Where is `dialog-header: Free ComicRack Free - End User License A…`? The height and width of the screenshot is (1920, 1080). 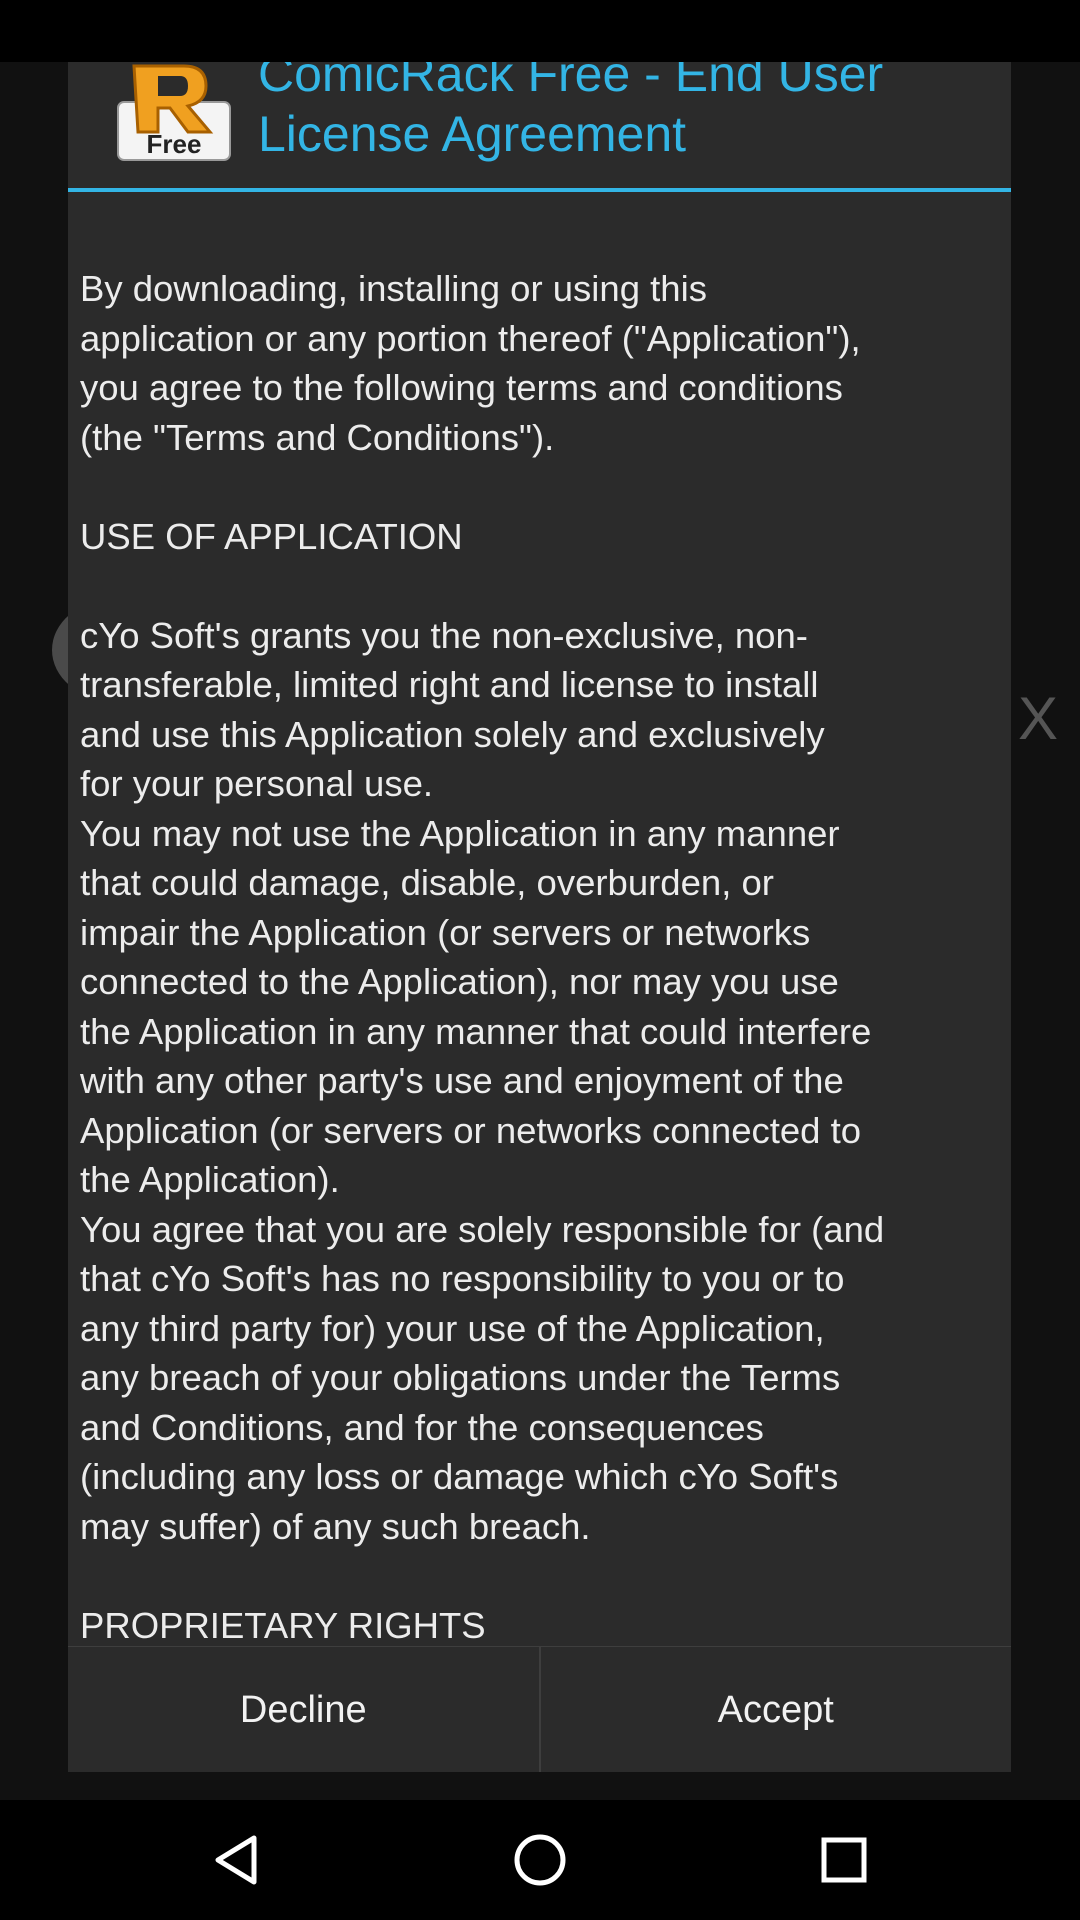 dialog-header: Free ComicRack Free - End User License A… is located at coordinates (539, 125).